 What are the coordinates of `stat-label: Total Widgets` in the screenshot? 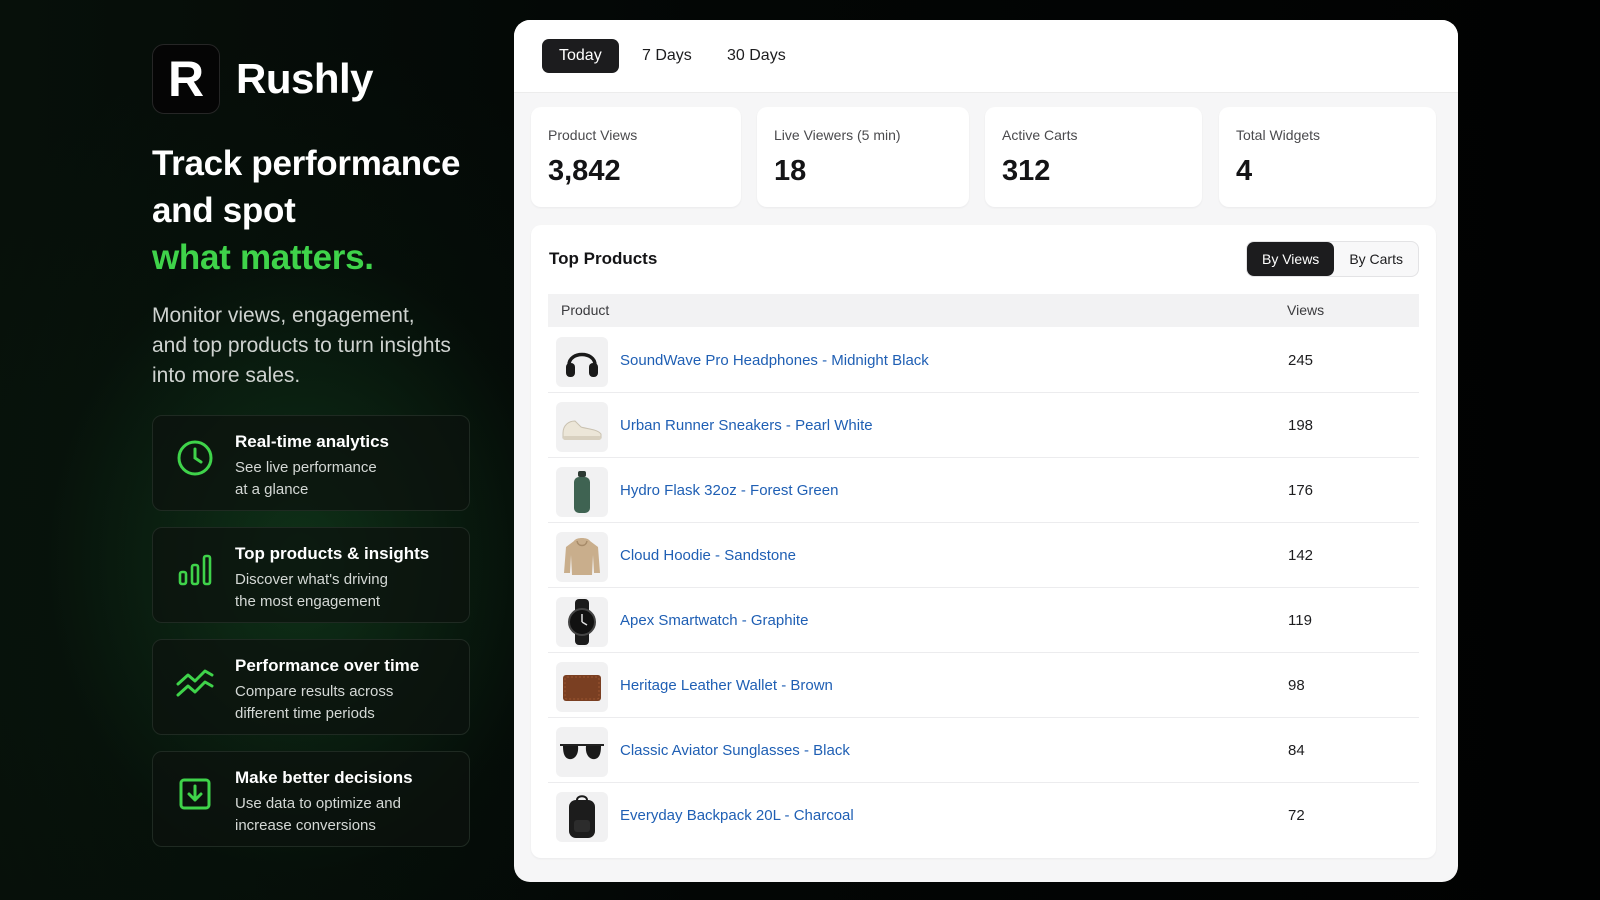 It's located at (1278, 135).